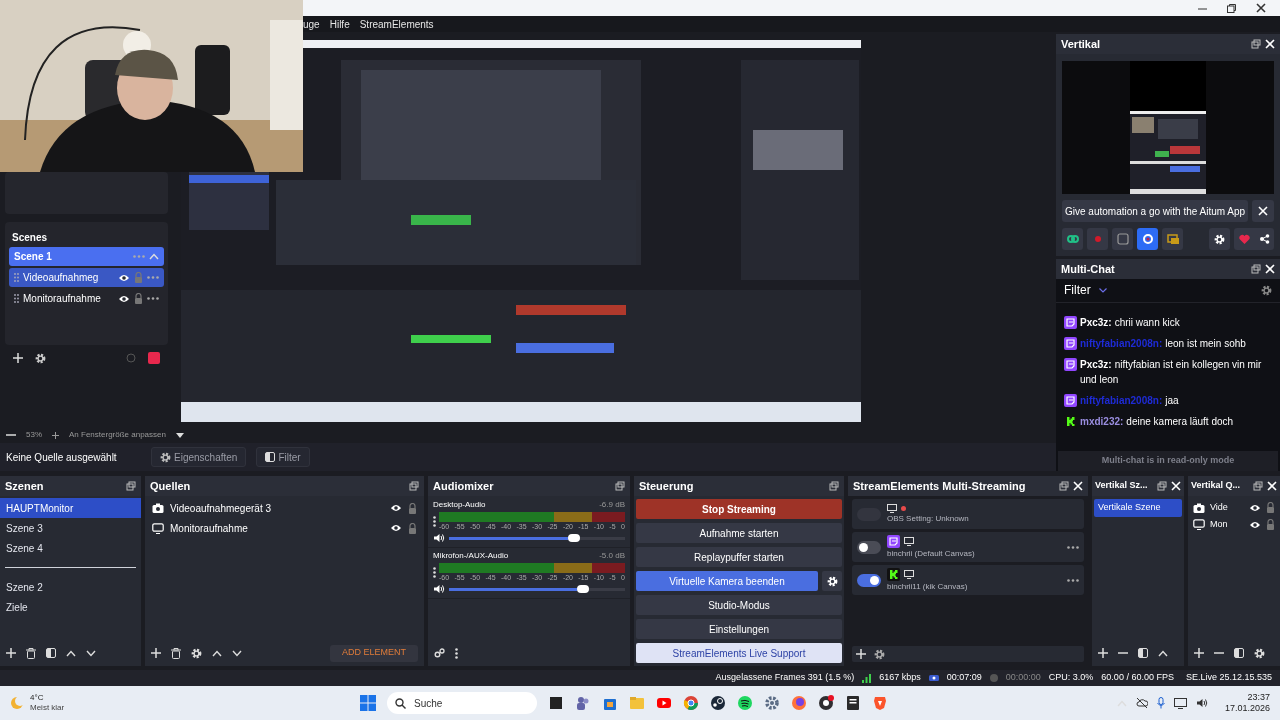 The width and height of the screenshot is (1280, 720). Describe the element at coordinates (537, 589) in the screenshot. I see `volume-slider` at that location.